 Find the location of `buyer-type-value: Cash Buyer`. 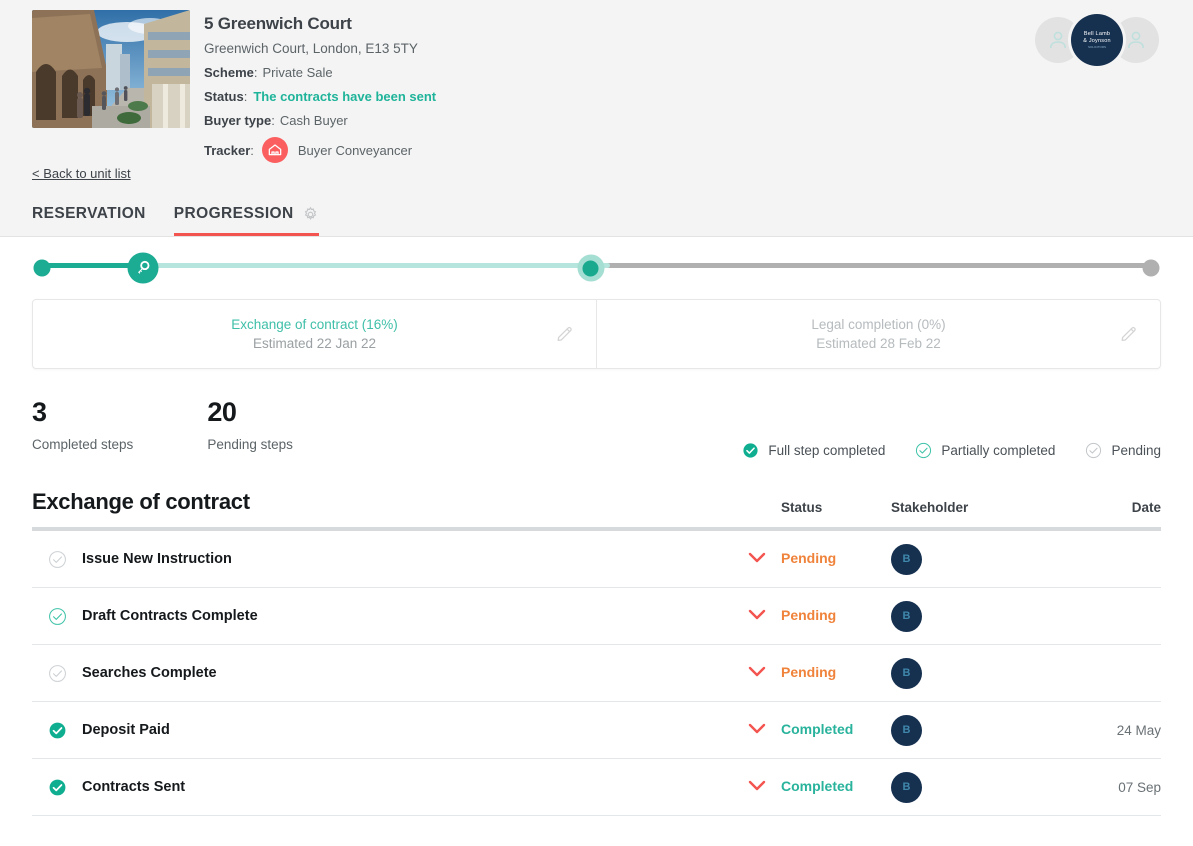

buyer-type-value: Cash Buyer is located at coordinates (313, 120).